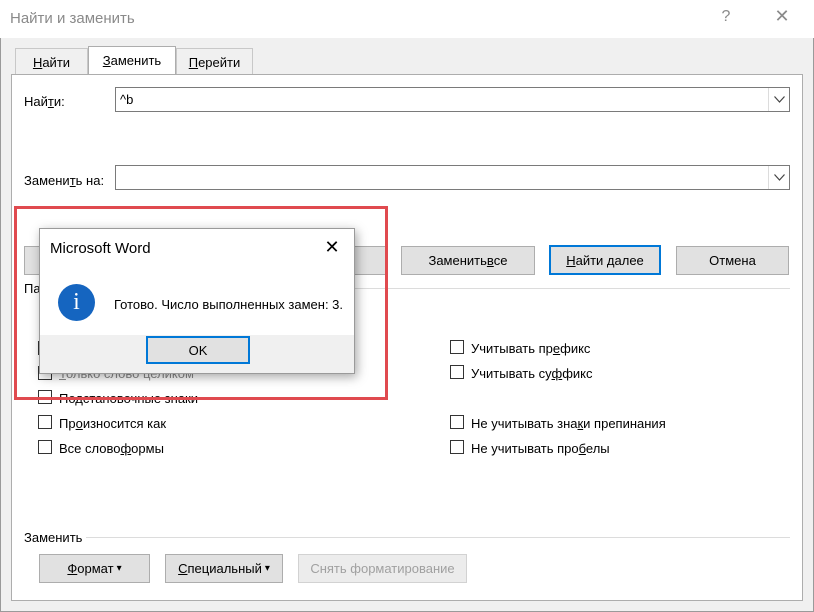 The height and width of the screenshot is (612, 814). Describe the element at coordinates (452, 99) in the screenshot. I see `find-input: ^b` at that location.